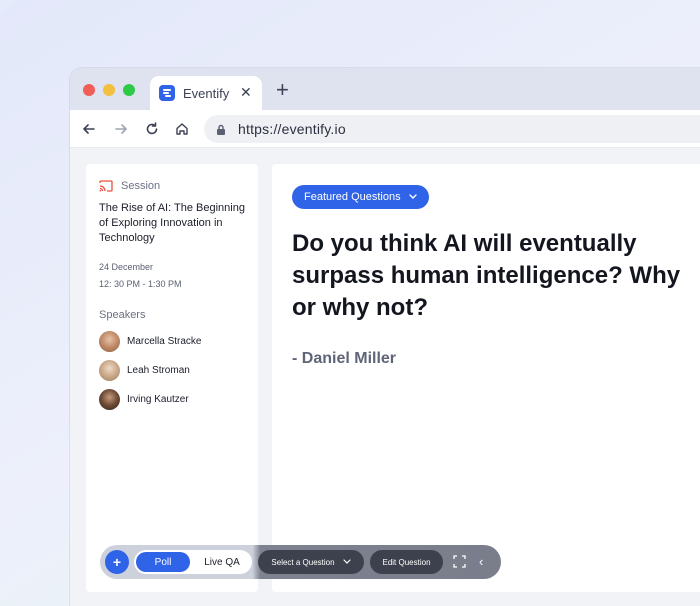 The image size is (700, 606). What do you see at coordinates (158, 399) in the screenshot?
I see `speaker-name: Irving Kautzer` at bounding box center [158, 399].